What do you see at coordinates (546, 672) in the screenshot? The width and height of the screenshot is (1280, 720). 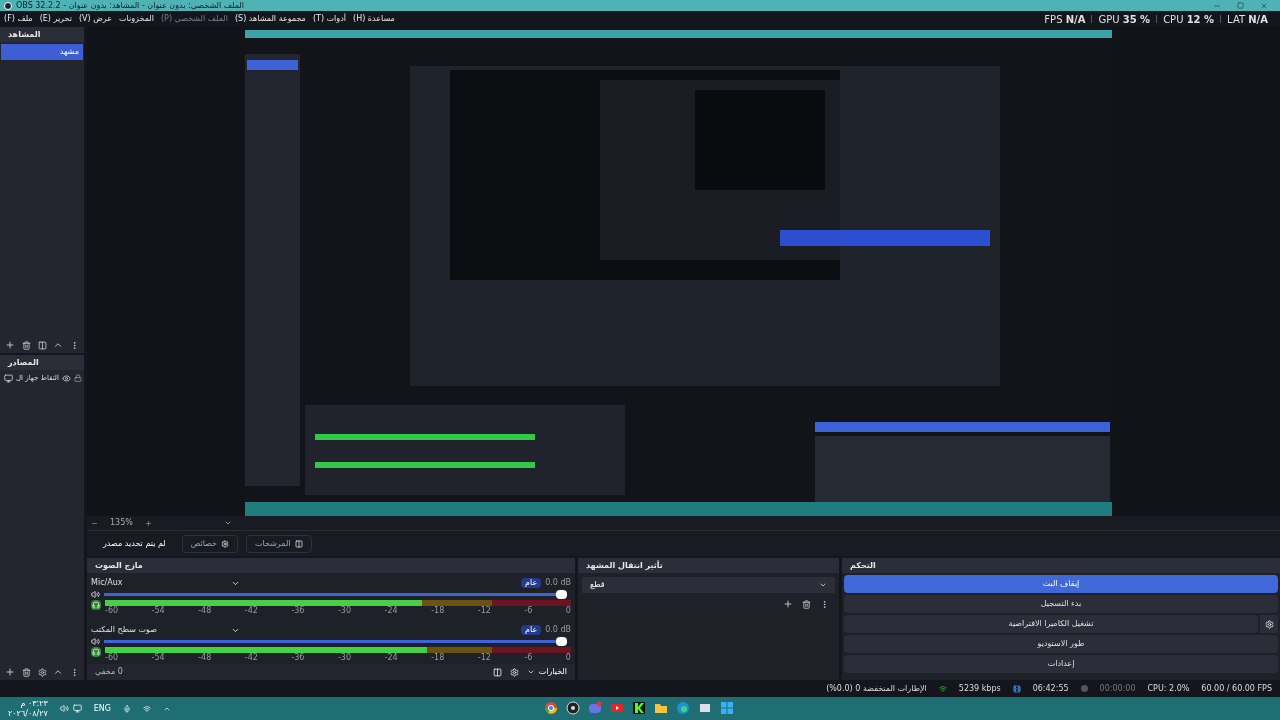 I see `options-button: الخيارات` at bounding box center [546, 672].